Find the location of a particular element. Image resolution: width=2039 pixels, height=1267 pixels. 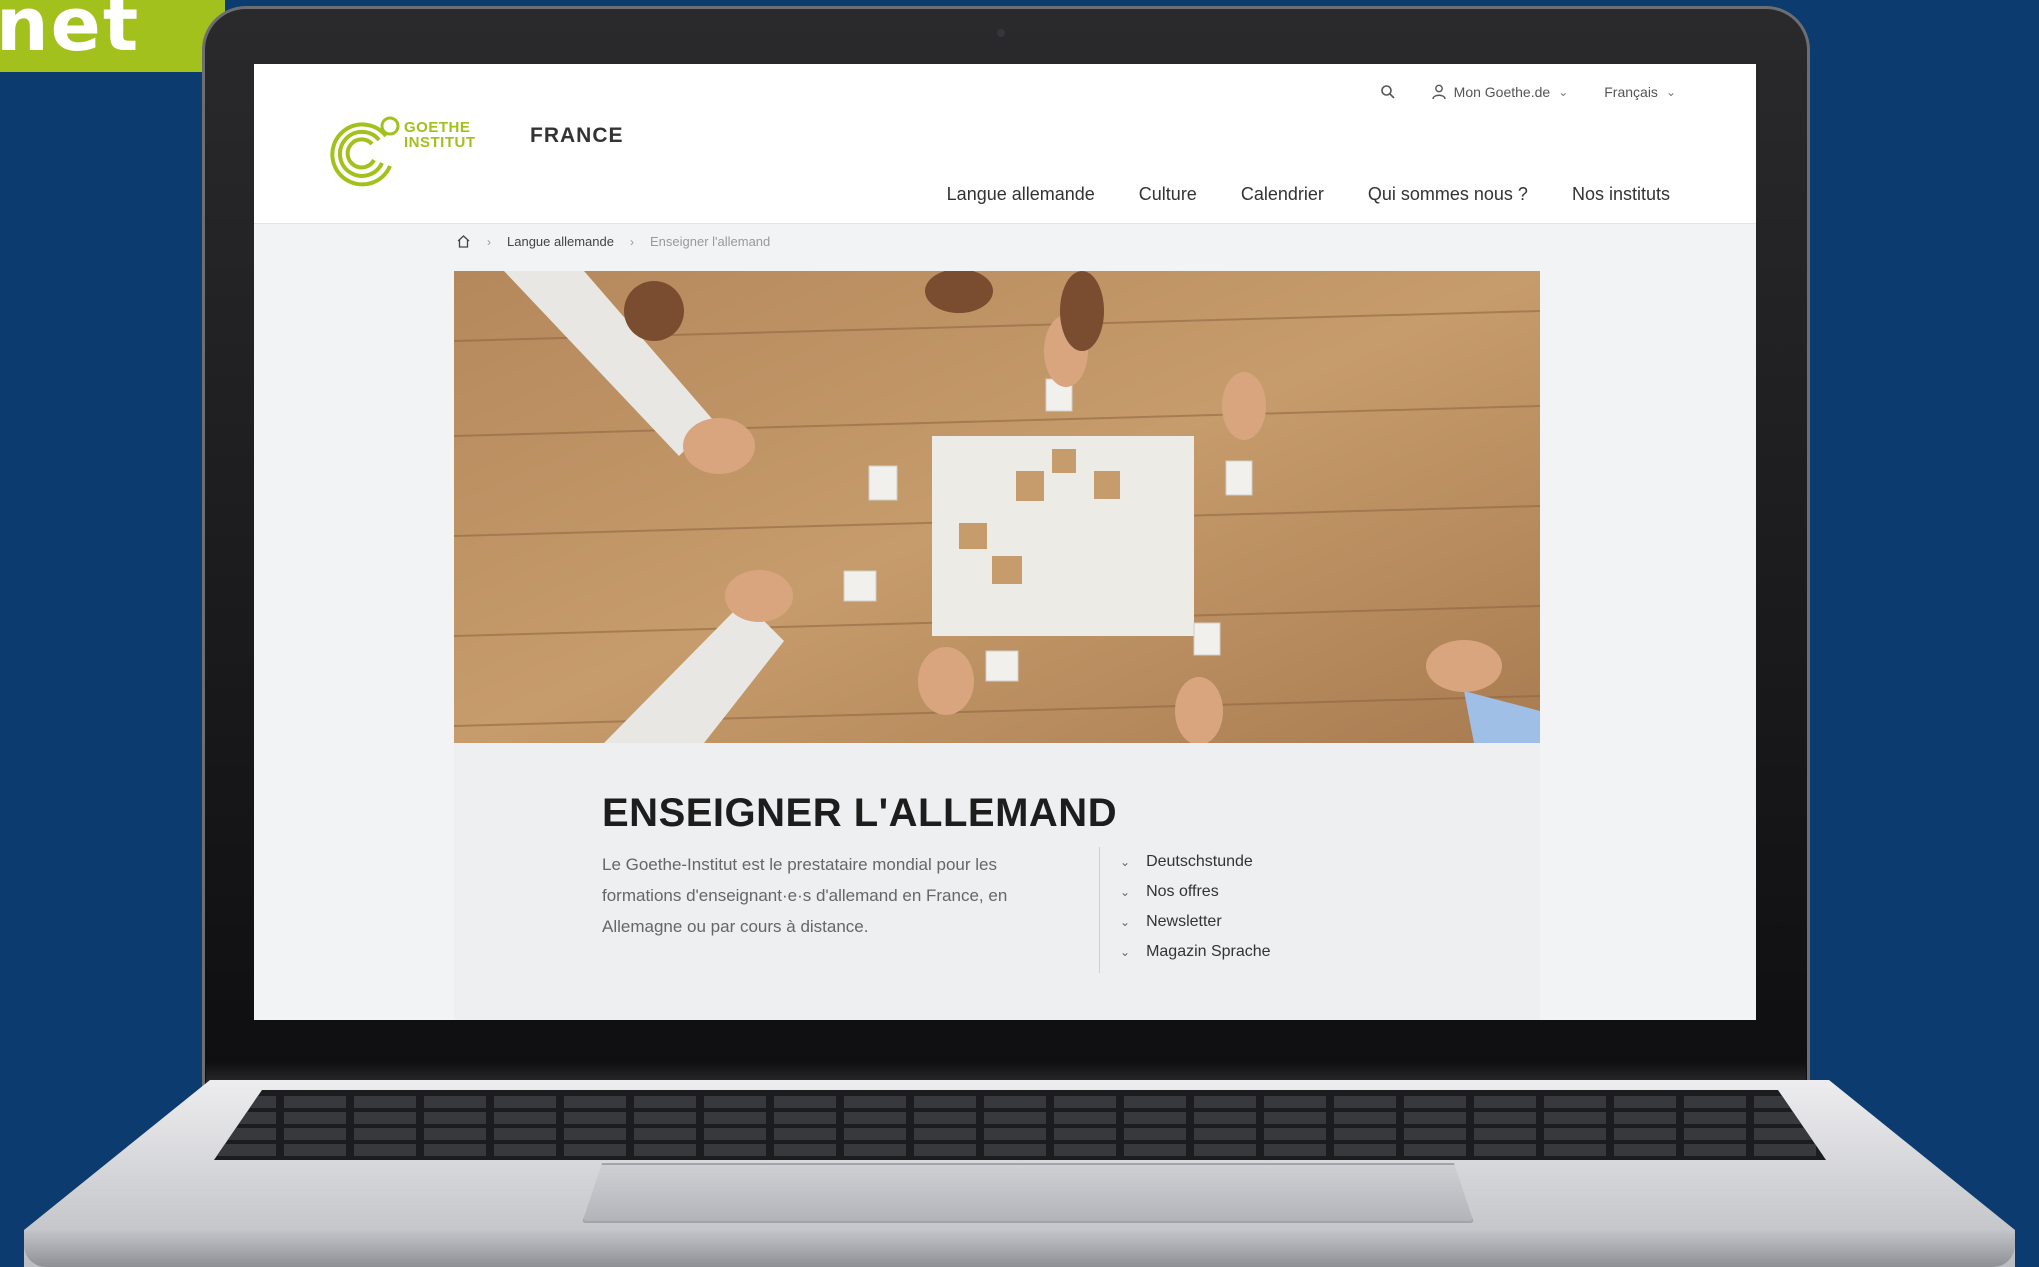

corner-badge: net is located at coordinates (112, 36).